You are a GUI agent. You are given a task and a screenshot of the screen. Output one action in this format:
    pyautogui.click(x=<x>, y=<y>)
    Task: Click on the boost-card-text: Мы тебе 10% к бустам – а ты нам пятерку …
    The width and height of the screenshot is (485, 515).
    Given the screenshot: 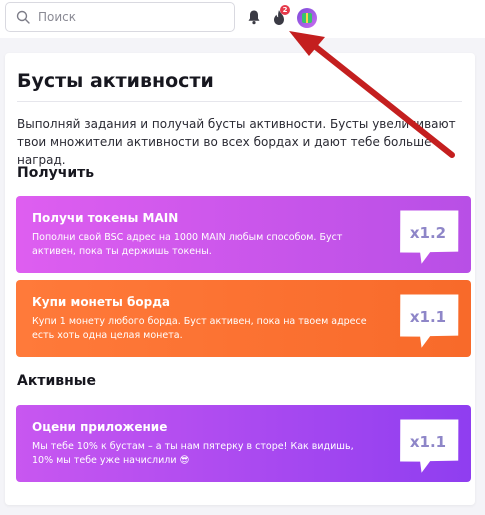 What is the action you would take?
    pyautogui.click(x=193, y=453)
    